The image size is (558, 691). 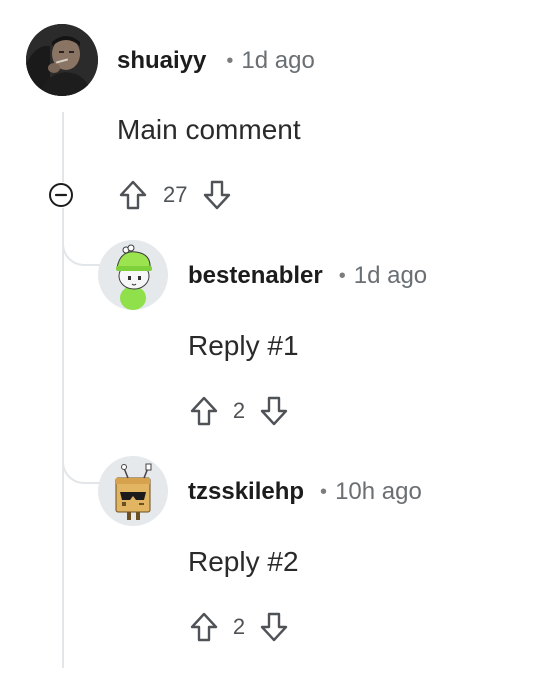 I want to click on minus-circle-icon, so click(x=61, y=195).